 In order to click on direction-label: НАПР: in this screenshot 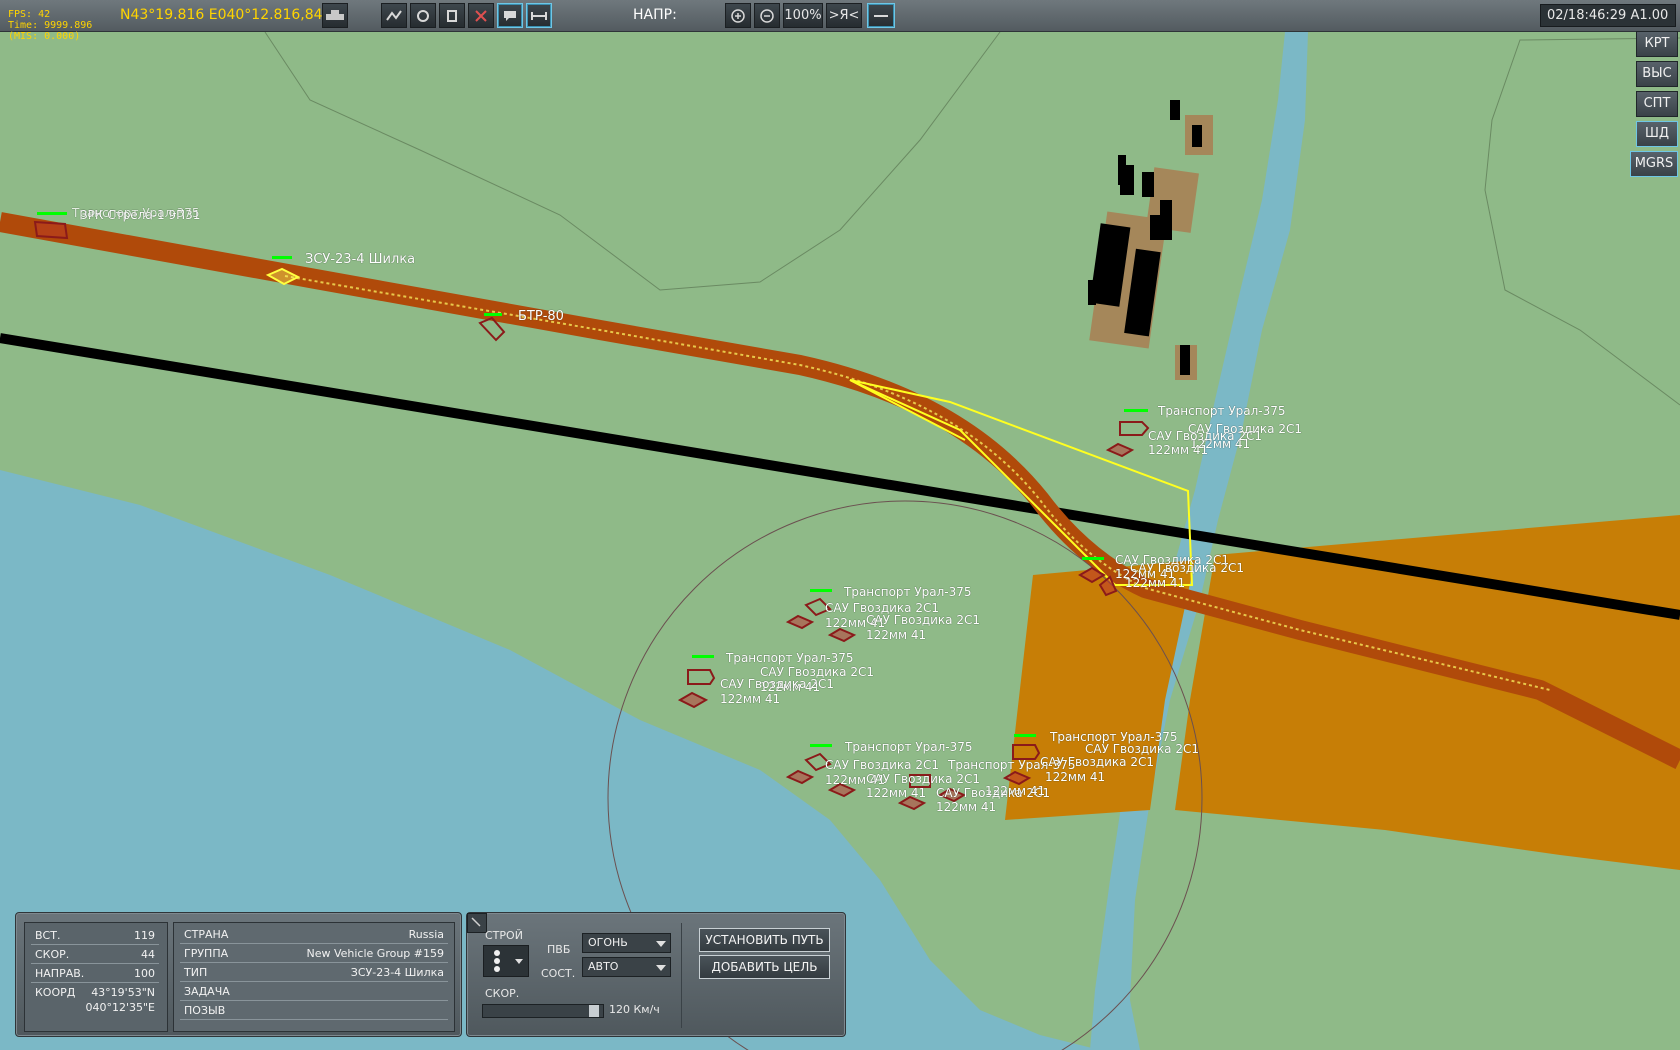, I will do `click(655, 15)`.